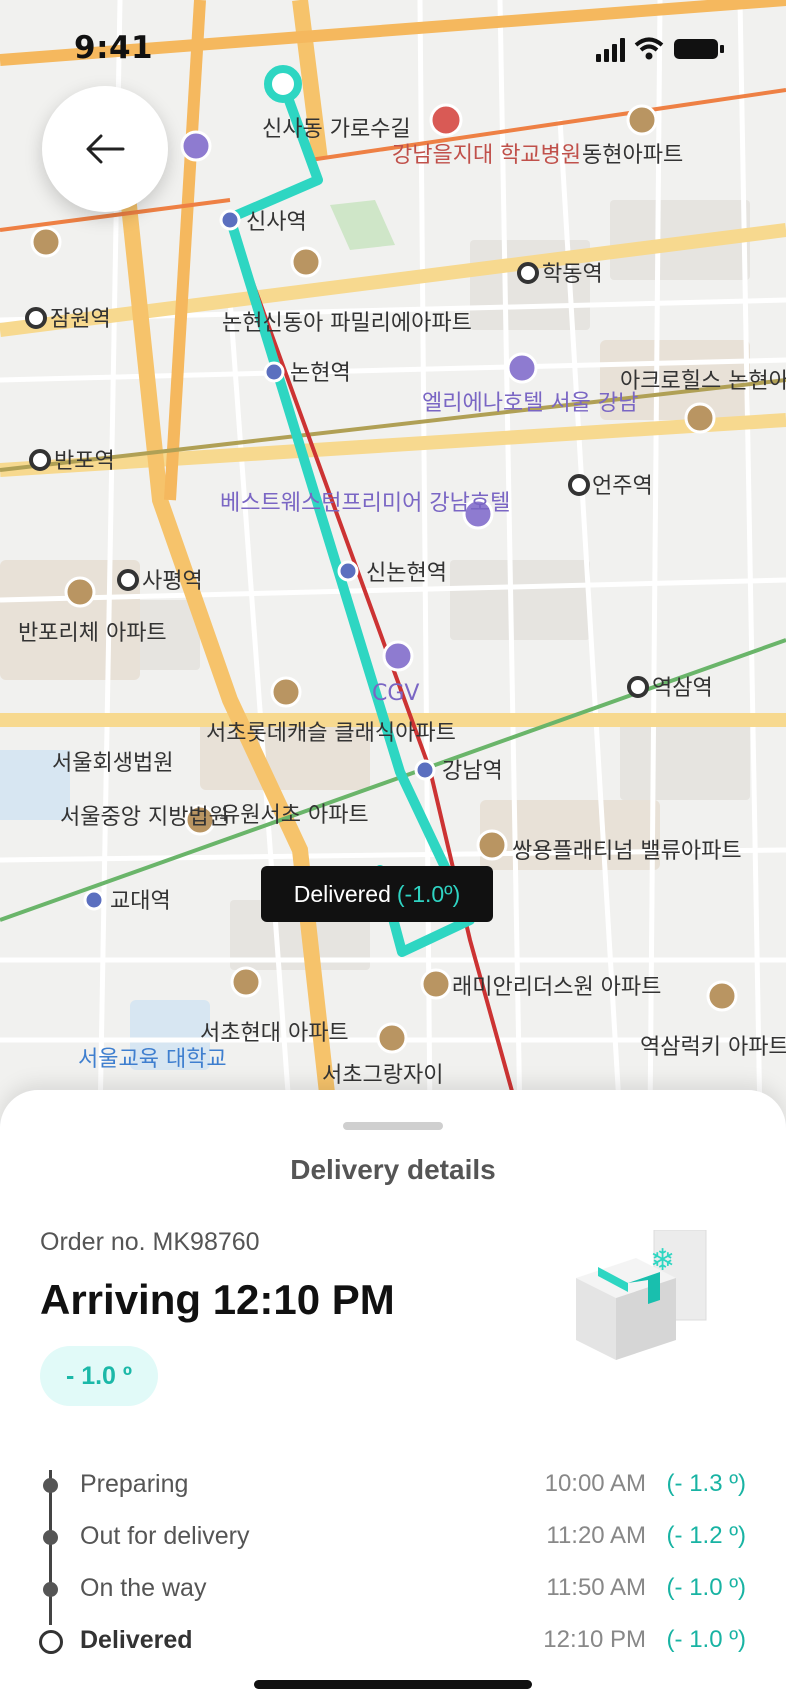 This screenshot has height=1704, width=786. Describe the element at coordinates (393, 50) in the screenshot. I see `status-bar: 9:41` at that location.